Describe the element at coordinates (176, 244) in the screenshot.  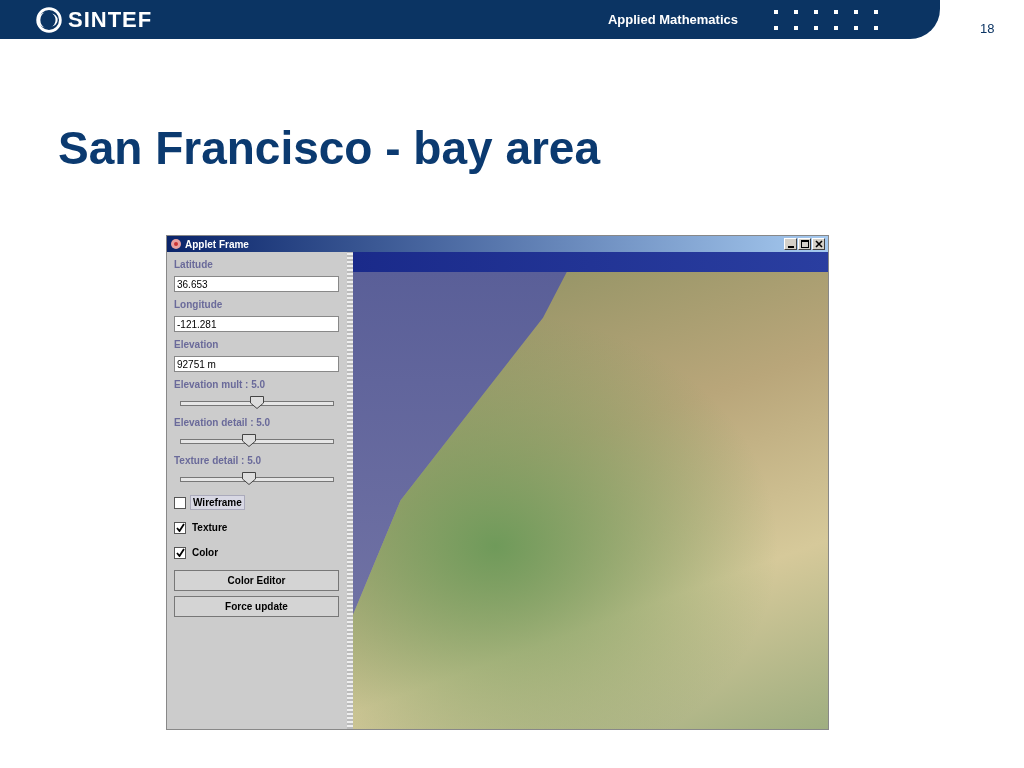
I see `app-icon` at that location.